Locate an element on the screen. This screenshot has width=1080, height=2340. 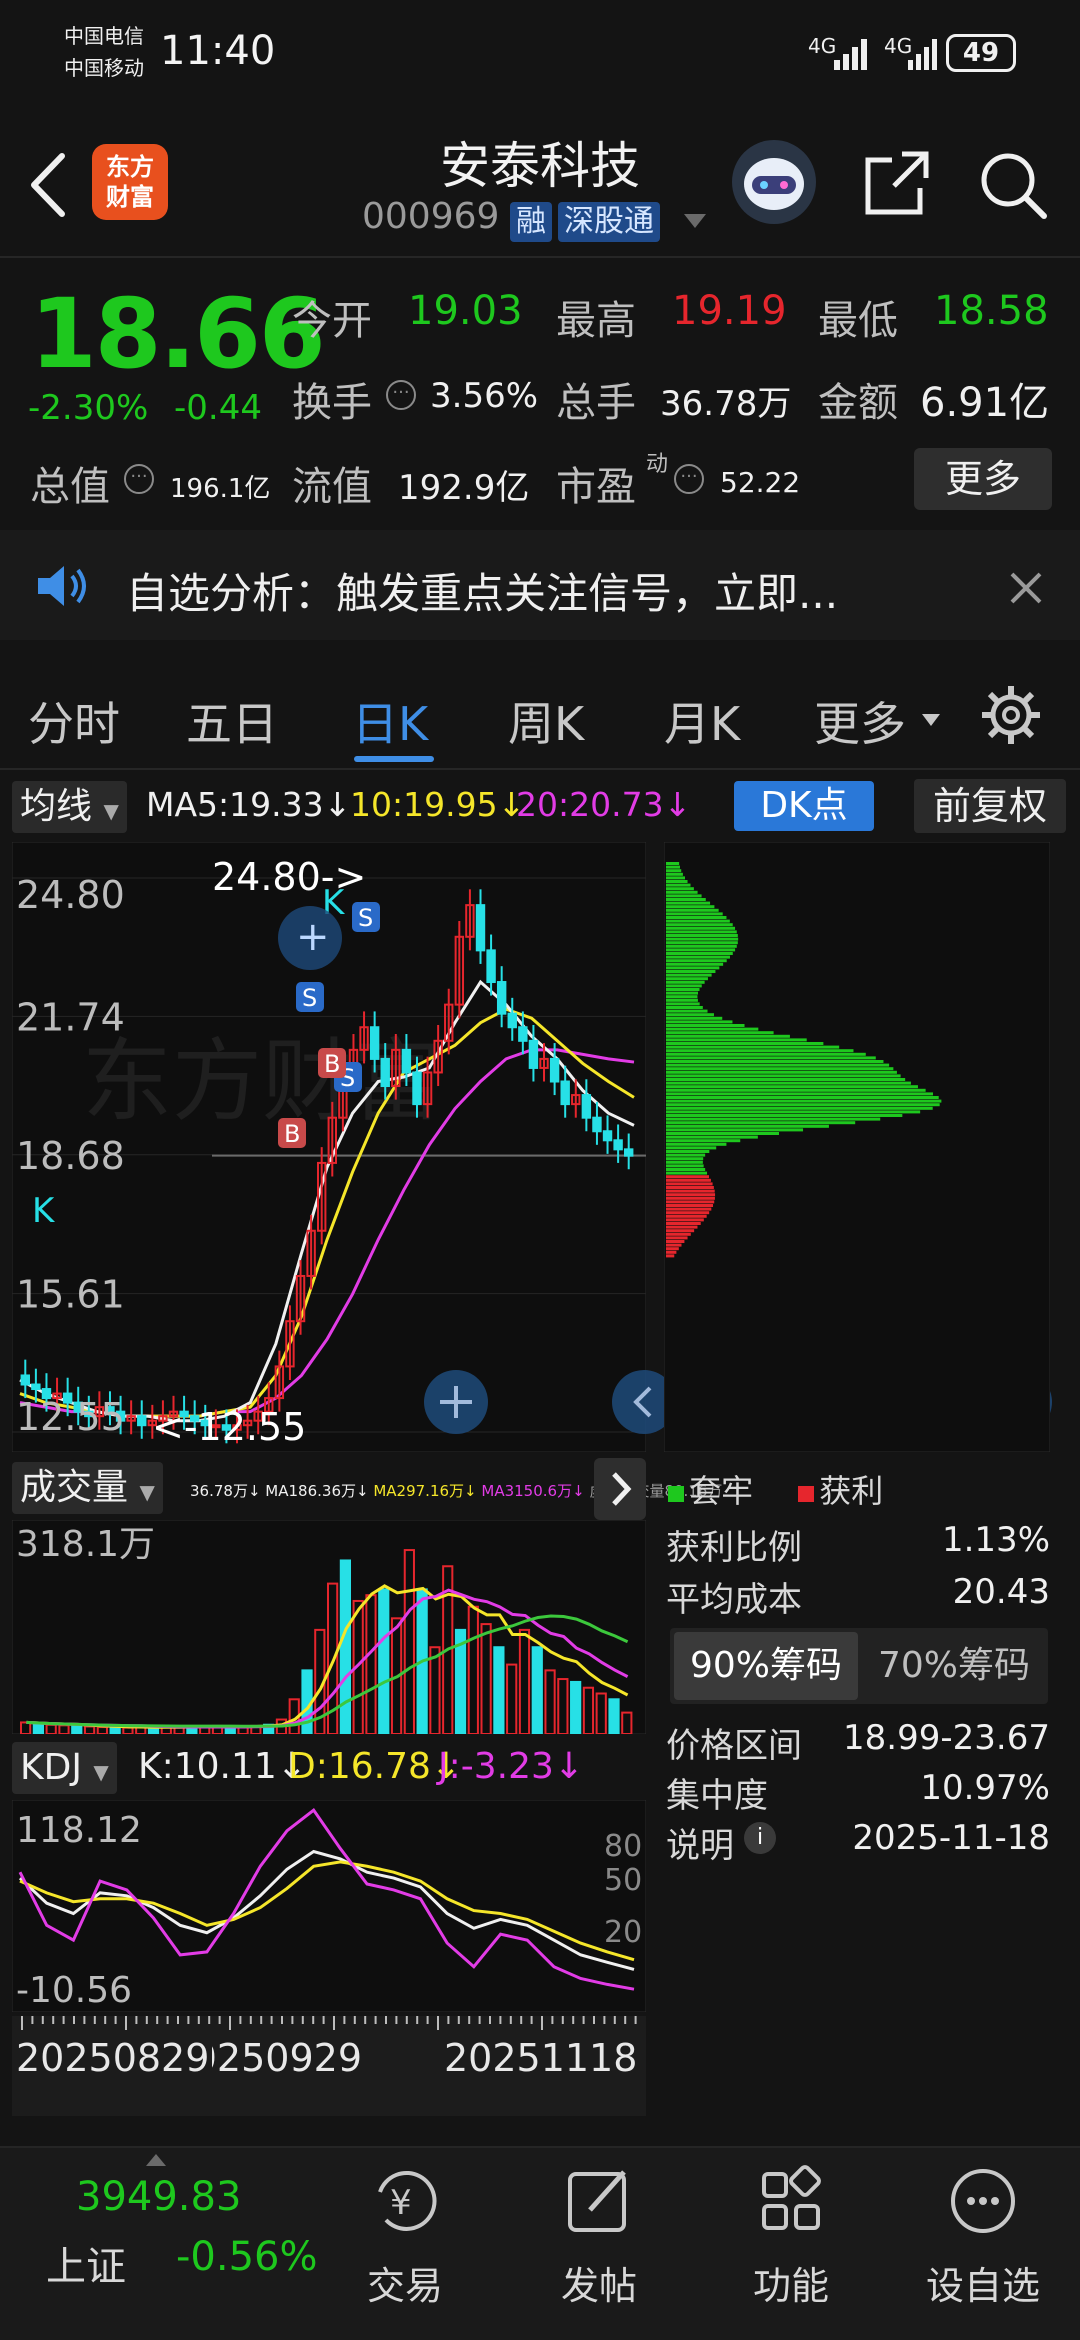
dk-point-button: DK点 is located at coordinates (804, 806).